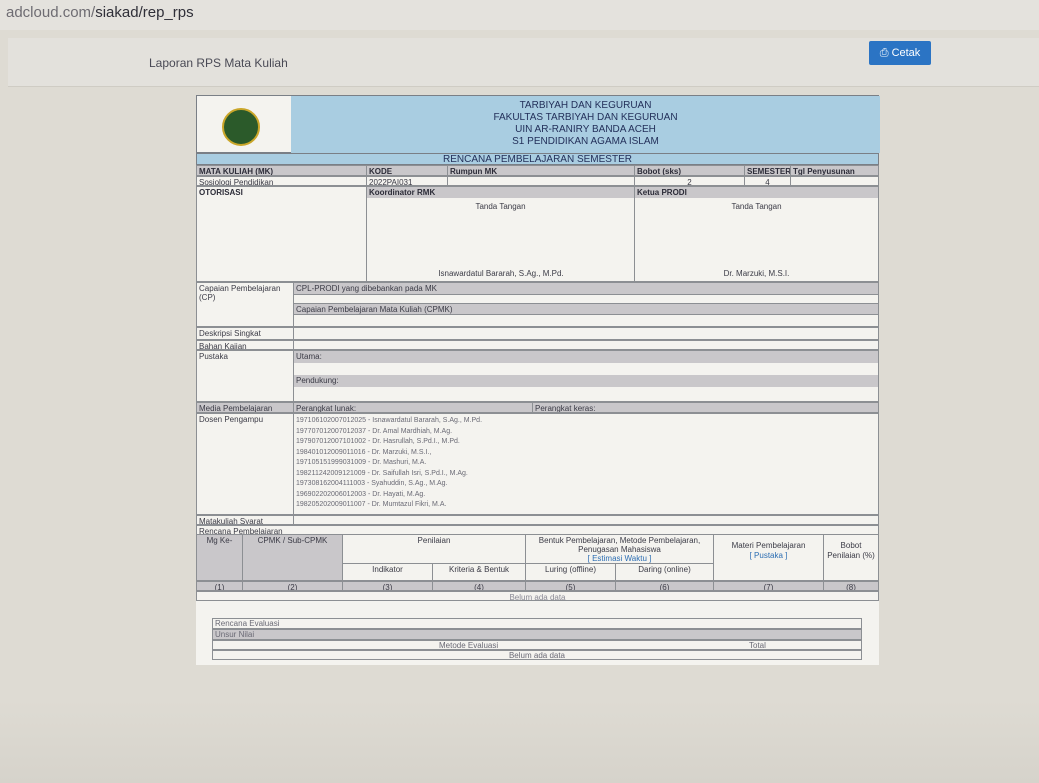  What do you see at coordinates (388, 586) in the screenshot?
I see `num-cell: (3)` at bounding box center [388, 586].